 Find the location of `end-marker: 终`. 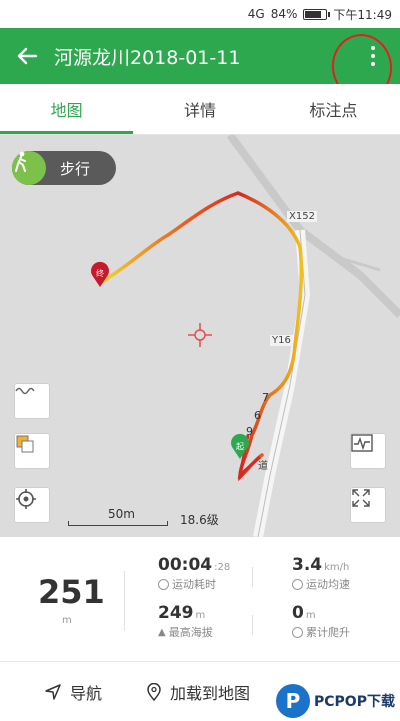

end-marker: 终 is located at coordinates (100, 274).